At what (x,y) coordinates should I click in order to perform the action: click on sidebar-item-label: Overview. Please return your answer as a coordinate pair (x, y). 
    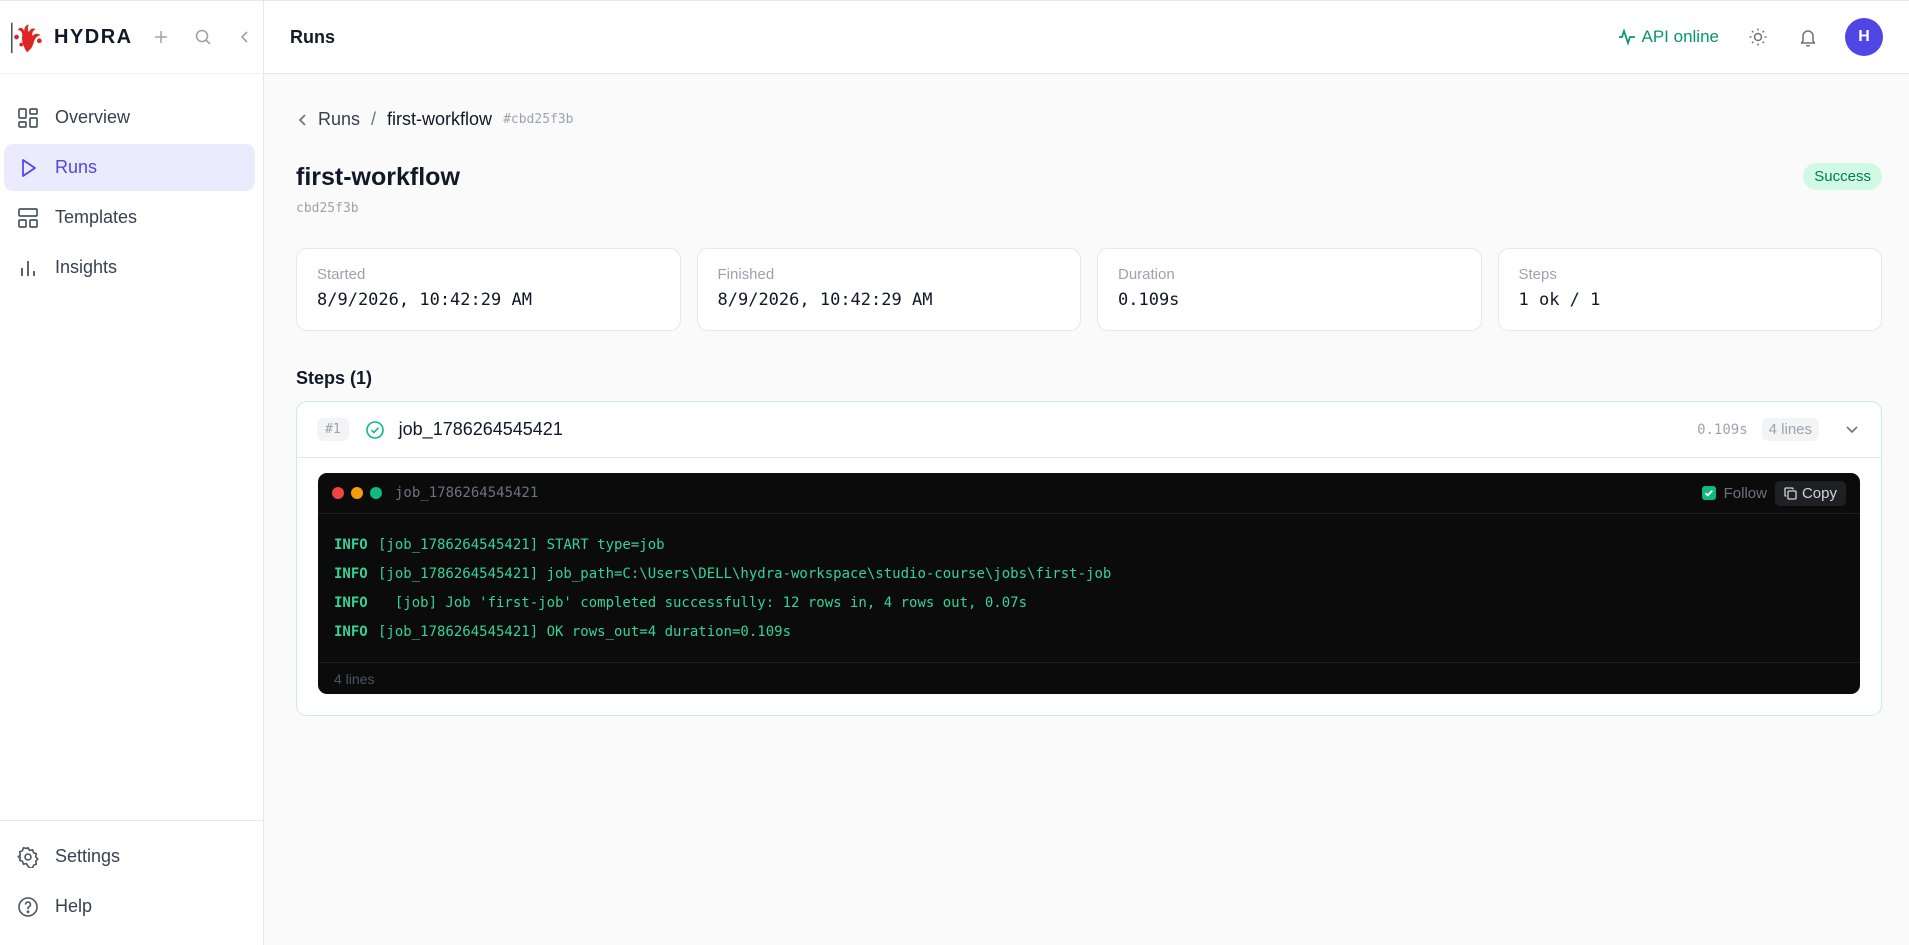
    Looking at the image, I should click on (93, 117).